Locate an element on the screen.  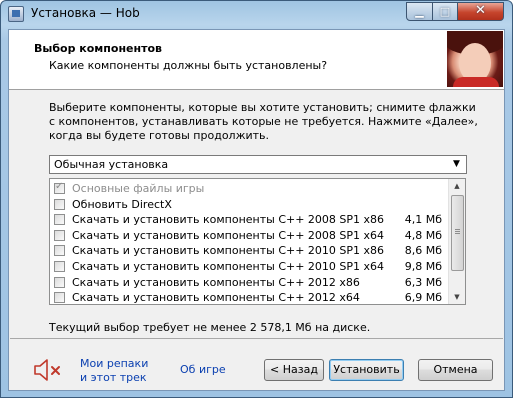
chevron-down-icon: ▼ is located at coordinates (456, 164).